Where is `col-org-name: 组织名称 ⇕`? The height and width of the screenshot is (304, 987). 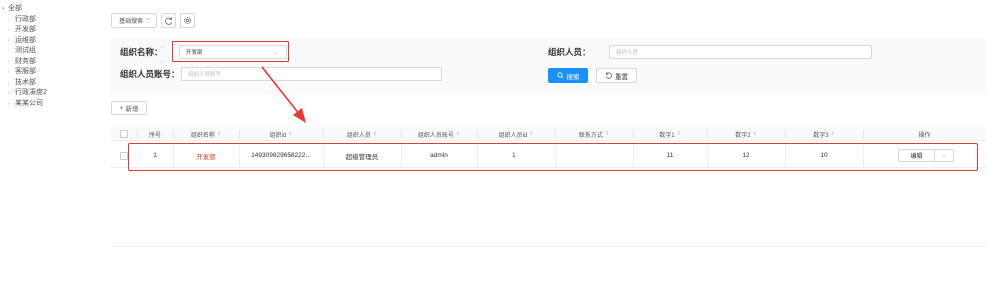 col-org-name: 组织名称 ⇕ is located at coordinates (206, 134).